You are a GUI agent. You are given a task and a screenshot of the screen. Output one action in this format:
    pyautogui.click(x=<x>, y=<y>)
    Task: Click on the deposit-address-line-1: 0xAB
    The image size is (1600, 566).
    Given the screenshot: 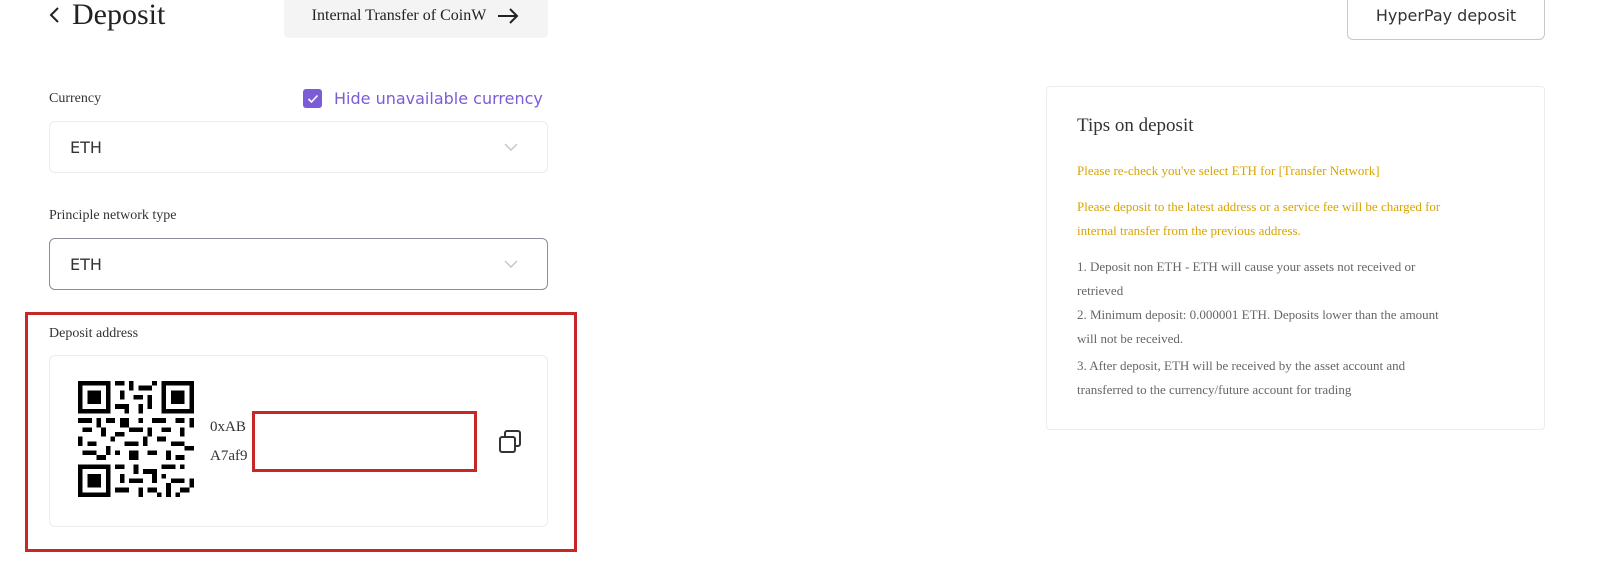 What is the action you would take?
    pyautogui.click(x=228, y=427)
    